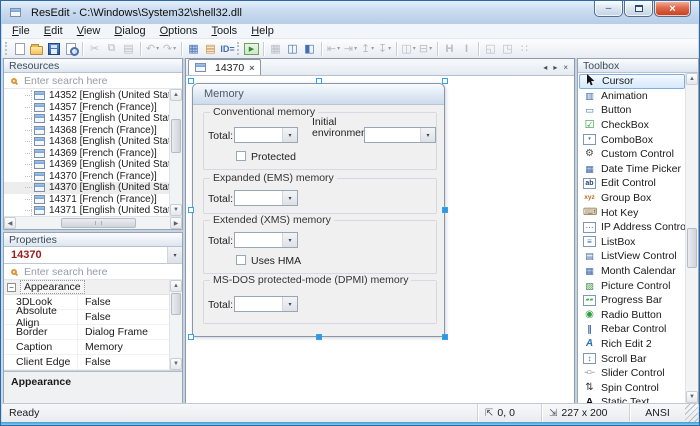  Describe the element at coordinates (632, 329) in the screenshot. I see `toolbox-item-rebar-control: ∥ Rebar Control` at that location.